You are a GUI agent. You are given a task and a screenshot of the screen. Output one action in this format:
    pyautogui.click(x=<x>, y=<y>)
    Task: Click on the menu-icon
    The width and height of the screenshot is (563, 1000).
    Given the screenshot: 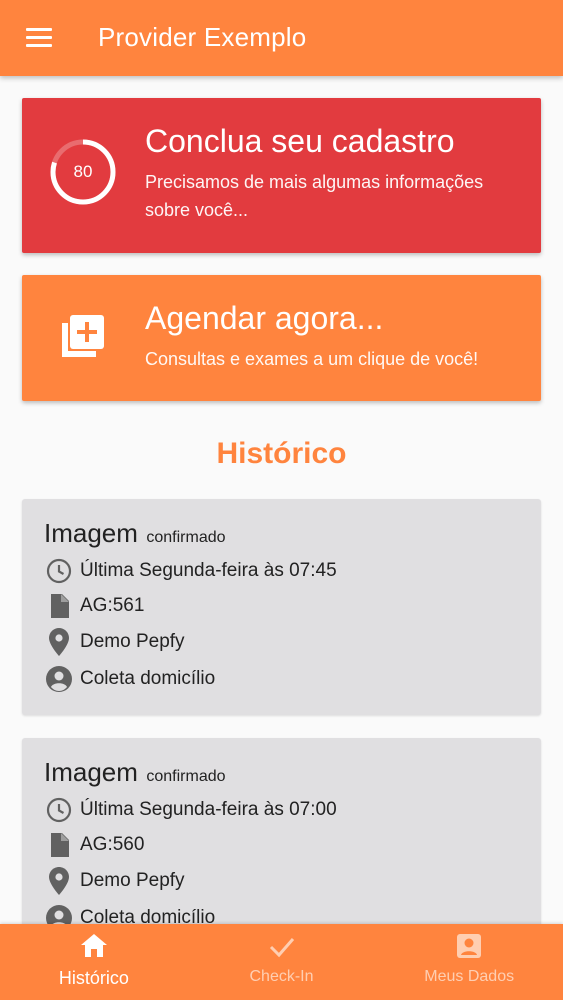 What is the action you would take?
    pyautogui.click(x=39, y=38)
    